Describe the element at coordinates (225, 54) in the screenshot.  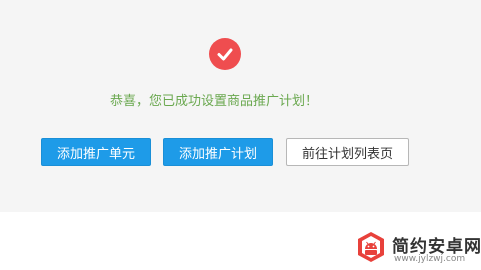
I see `check-icon` at that location.